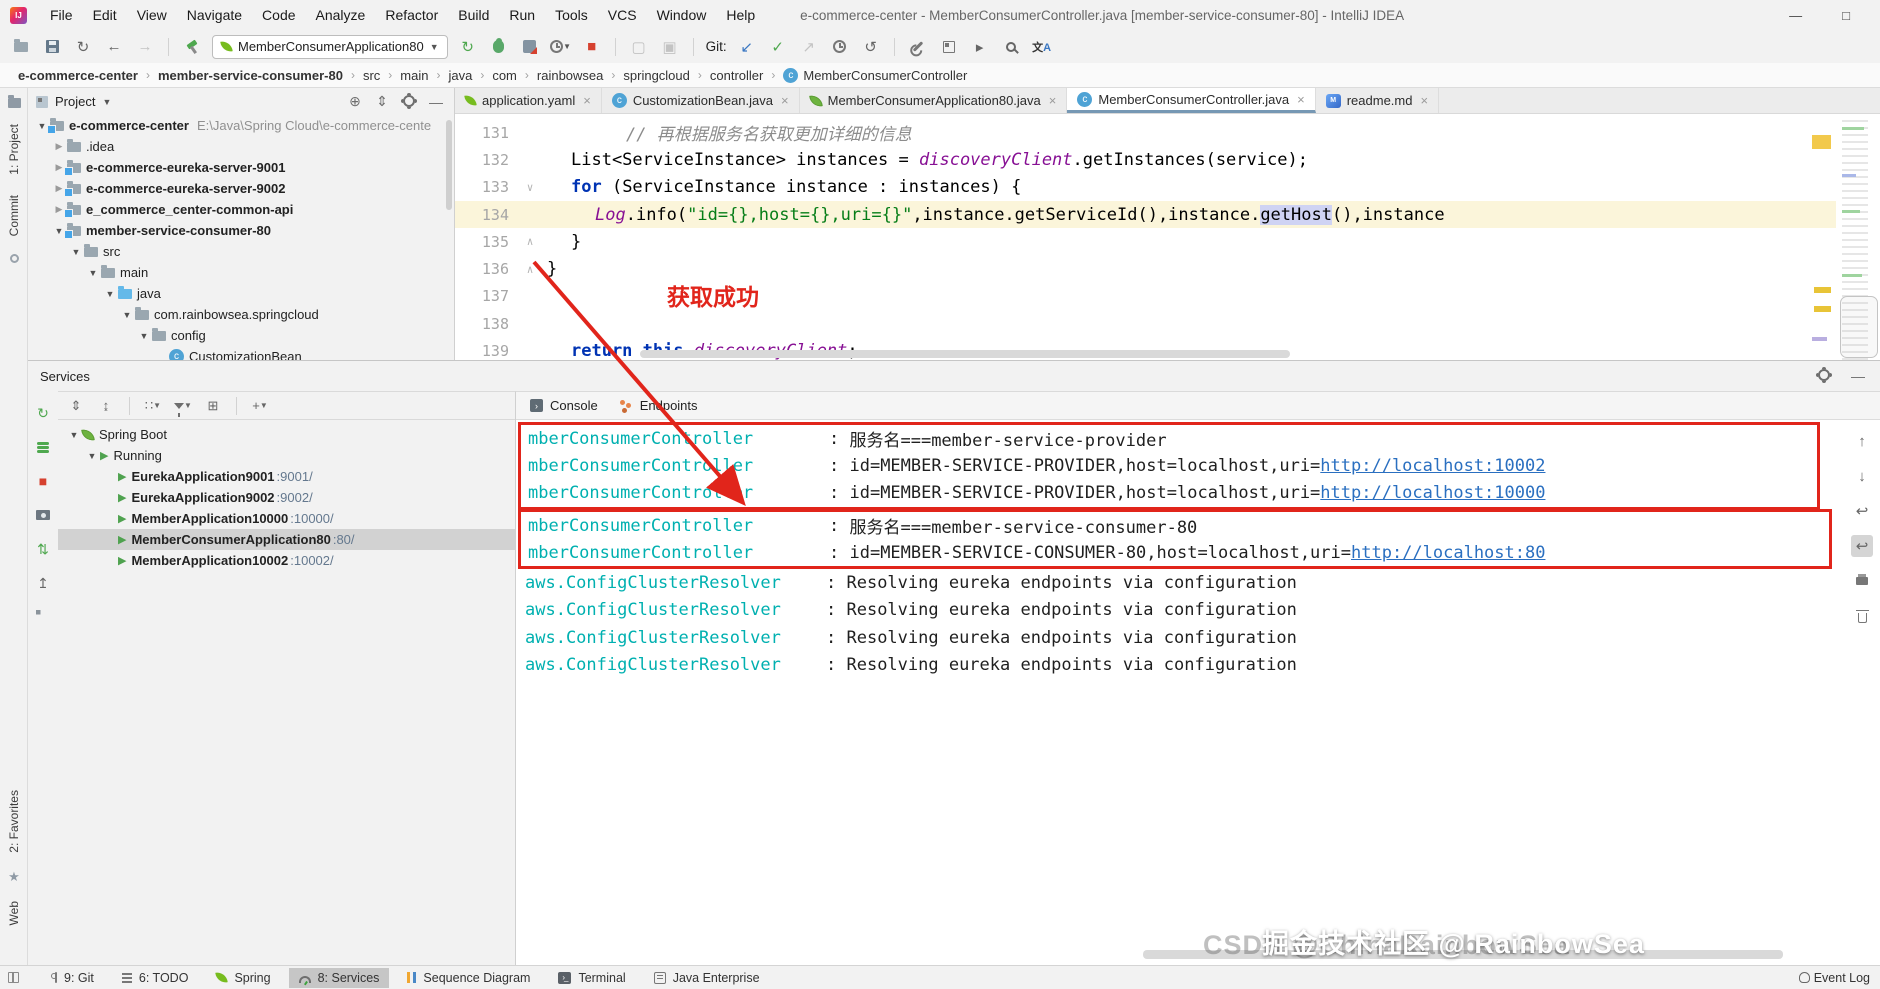 The width and height of the screenshot is (1880, 989). Describe the element at coordinates (528, 100) in the screenshot. I see `tab-application-yaml: application.yaml ×` at that location.